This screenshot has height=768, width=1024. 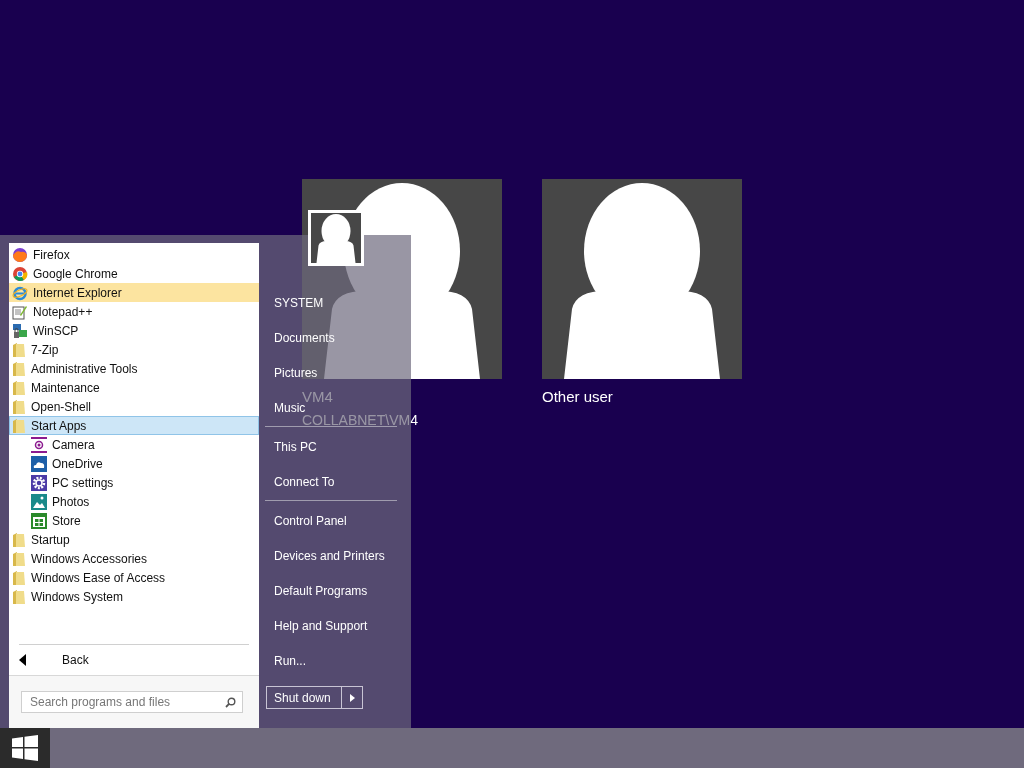 What do you see at coordinates (134, 292) in the screenshot?
I see `program-item: Internet Explorer` at bounding box center [134, 292].